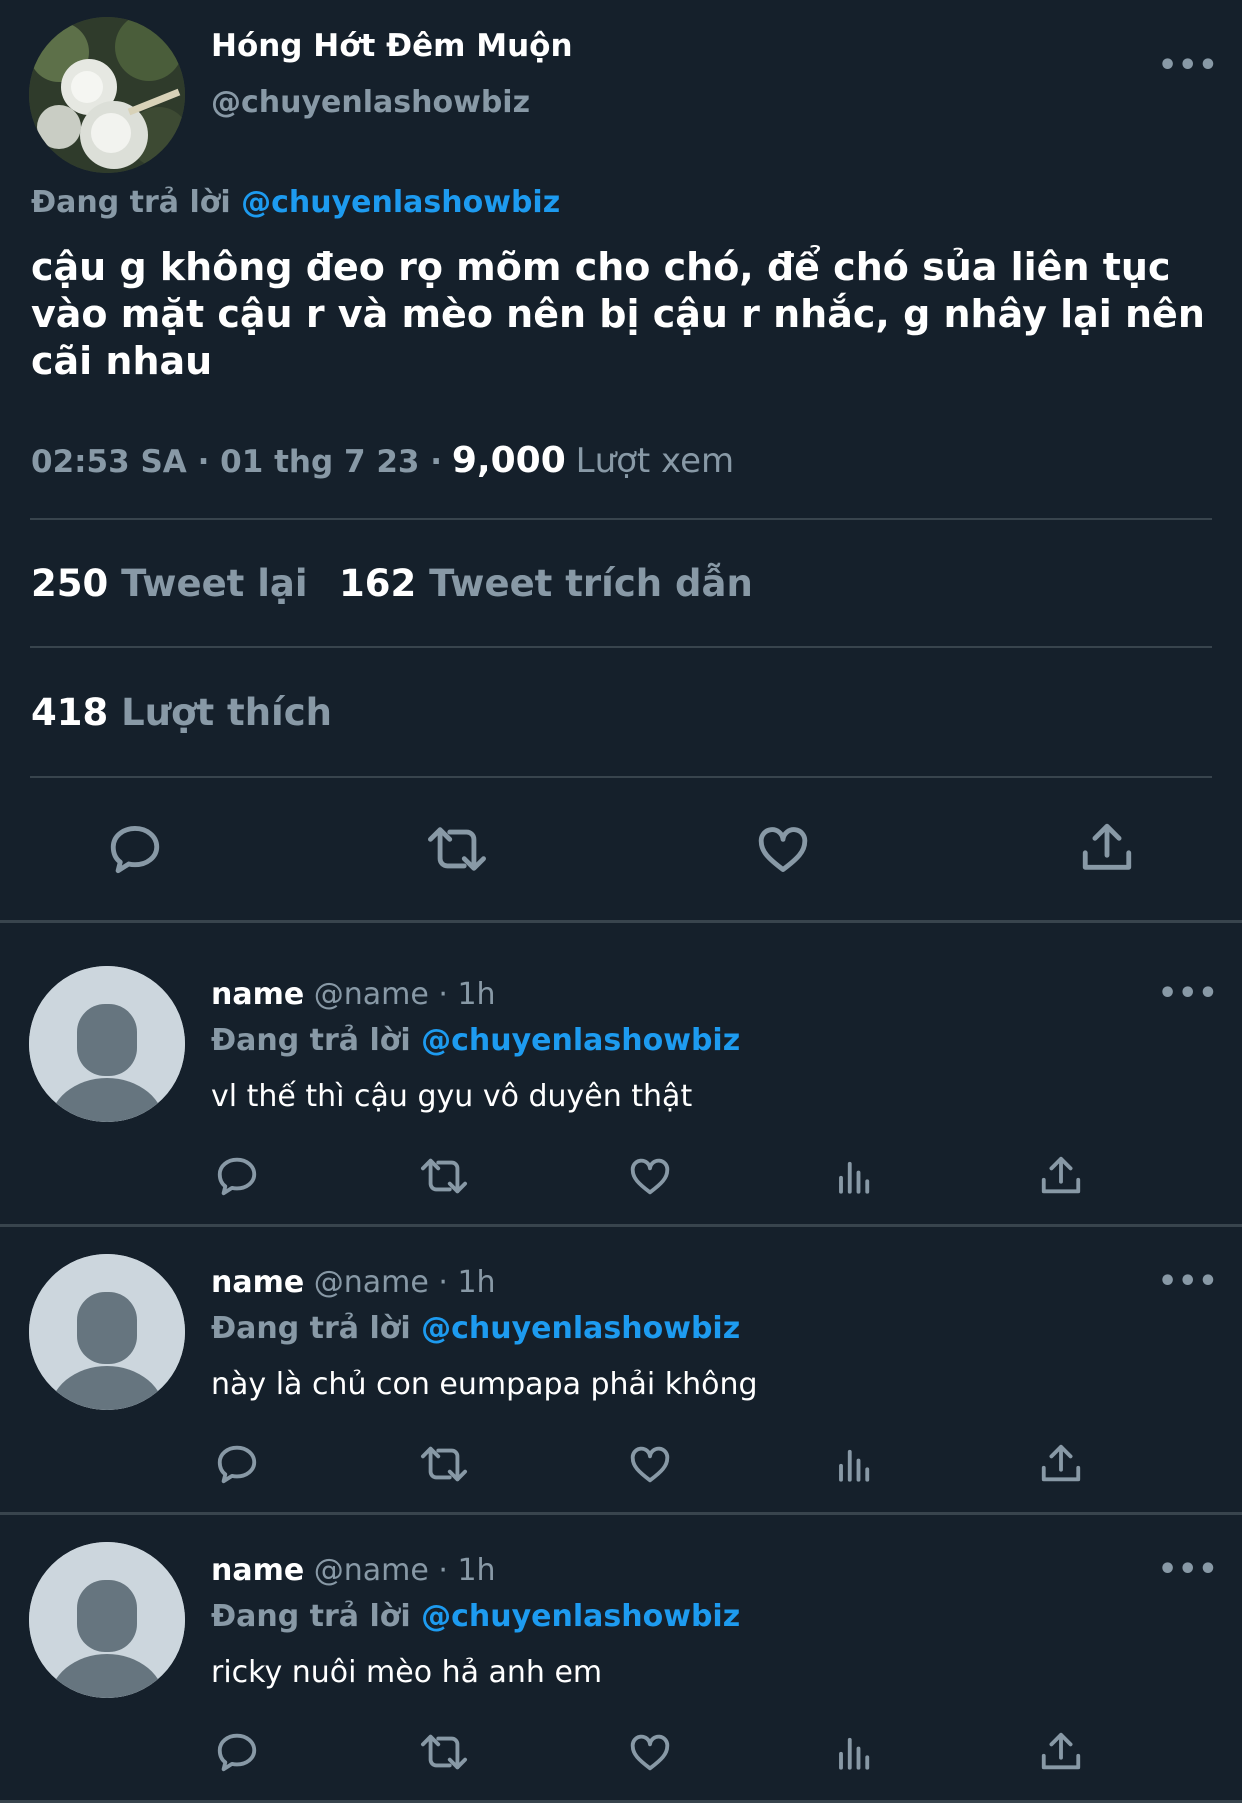  I want to click on tweet-meta: 02:53 SA · 01 thg 7 23 · 9,000 Lượt xem, so click(382, 460).